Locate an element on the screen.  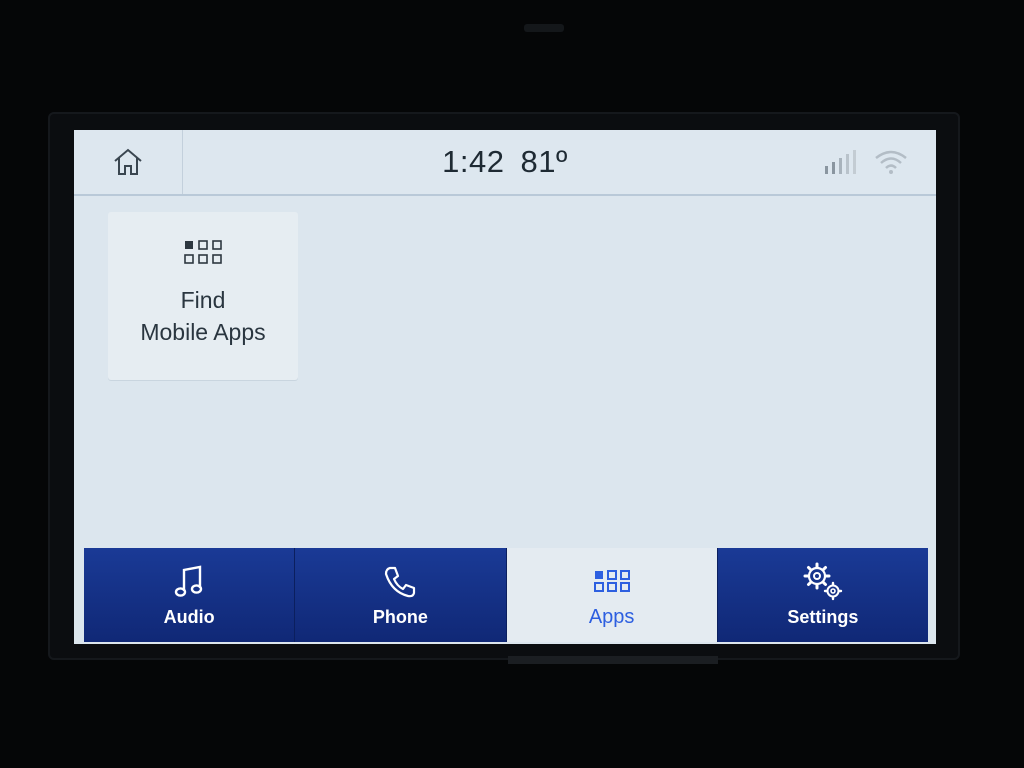
cellular-signal-icon is located at coordinates (840, 162).